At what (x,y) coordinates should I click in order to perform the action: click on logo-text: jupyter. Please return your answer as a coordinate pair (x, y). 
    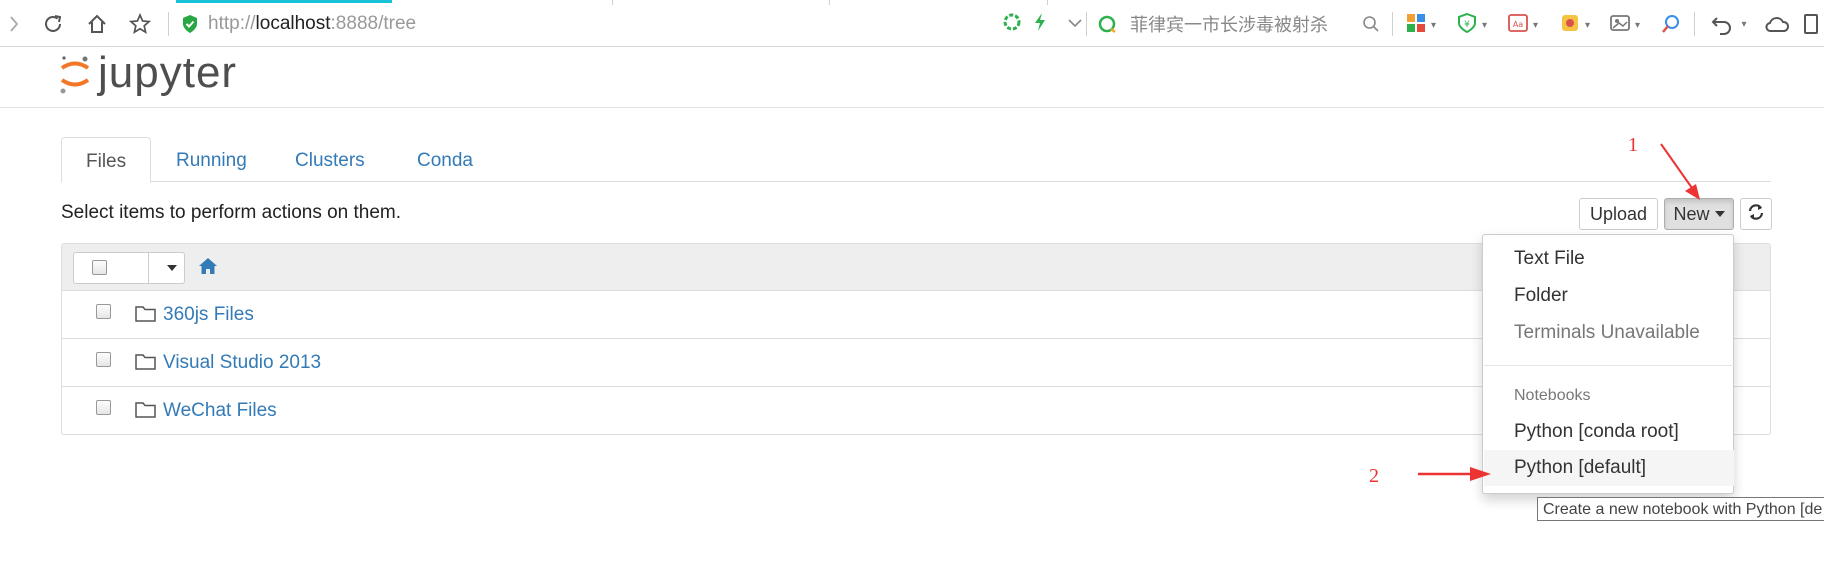
    Looking at the image, I should click on (168, 72).